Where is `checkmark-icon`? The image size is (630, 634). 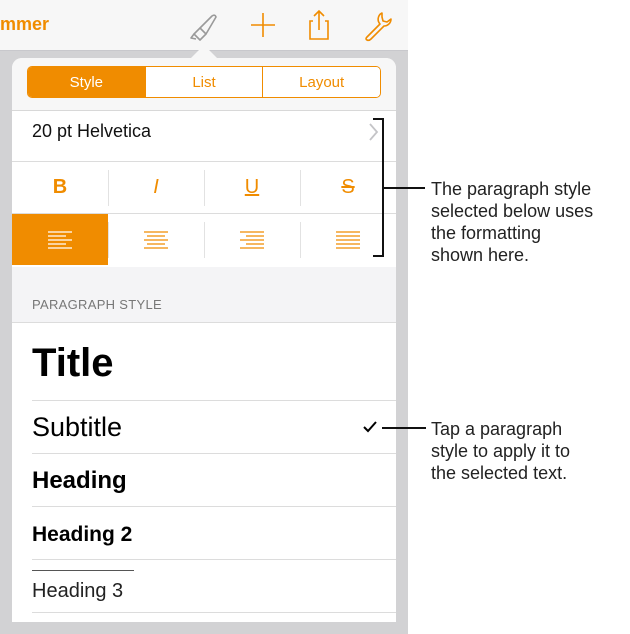
checkmark-icon is located at coordinates (370, 429).